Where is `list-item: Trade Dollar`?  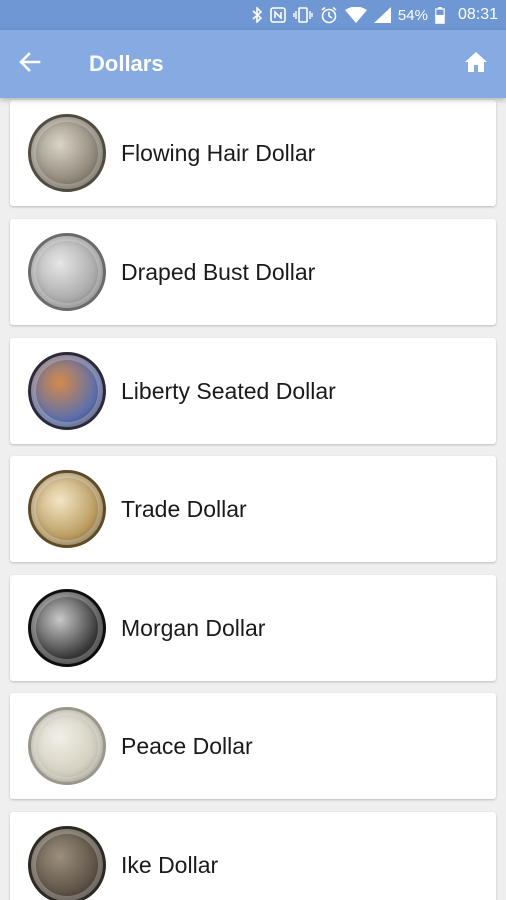
list-item: Trade Dollar is located at coordinates (253, 509).